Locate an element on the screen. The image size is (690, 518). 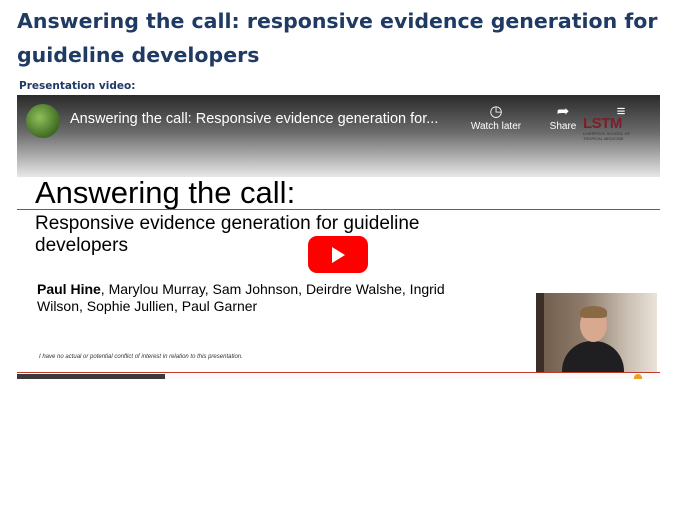
slide-bottom-divider is located at coordinates (338, 372).